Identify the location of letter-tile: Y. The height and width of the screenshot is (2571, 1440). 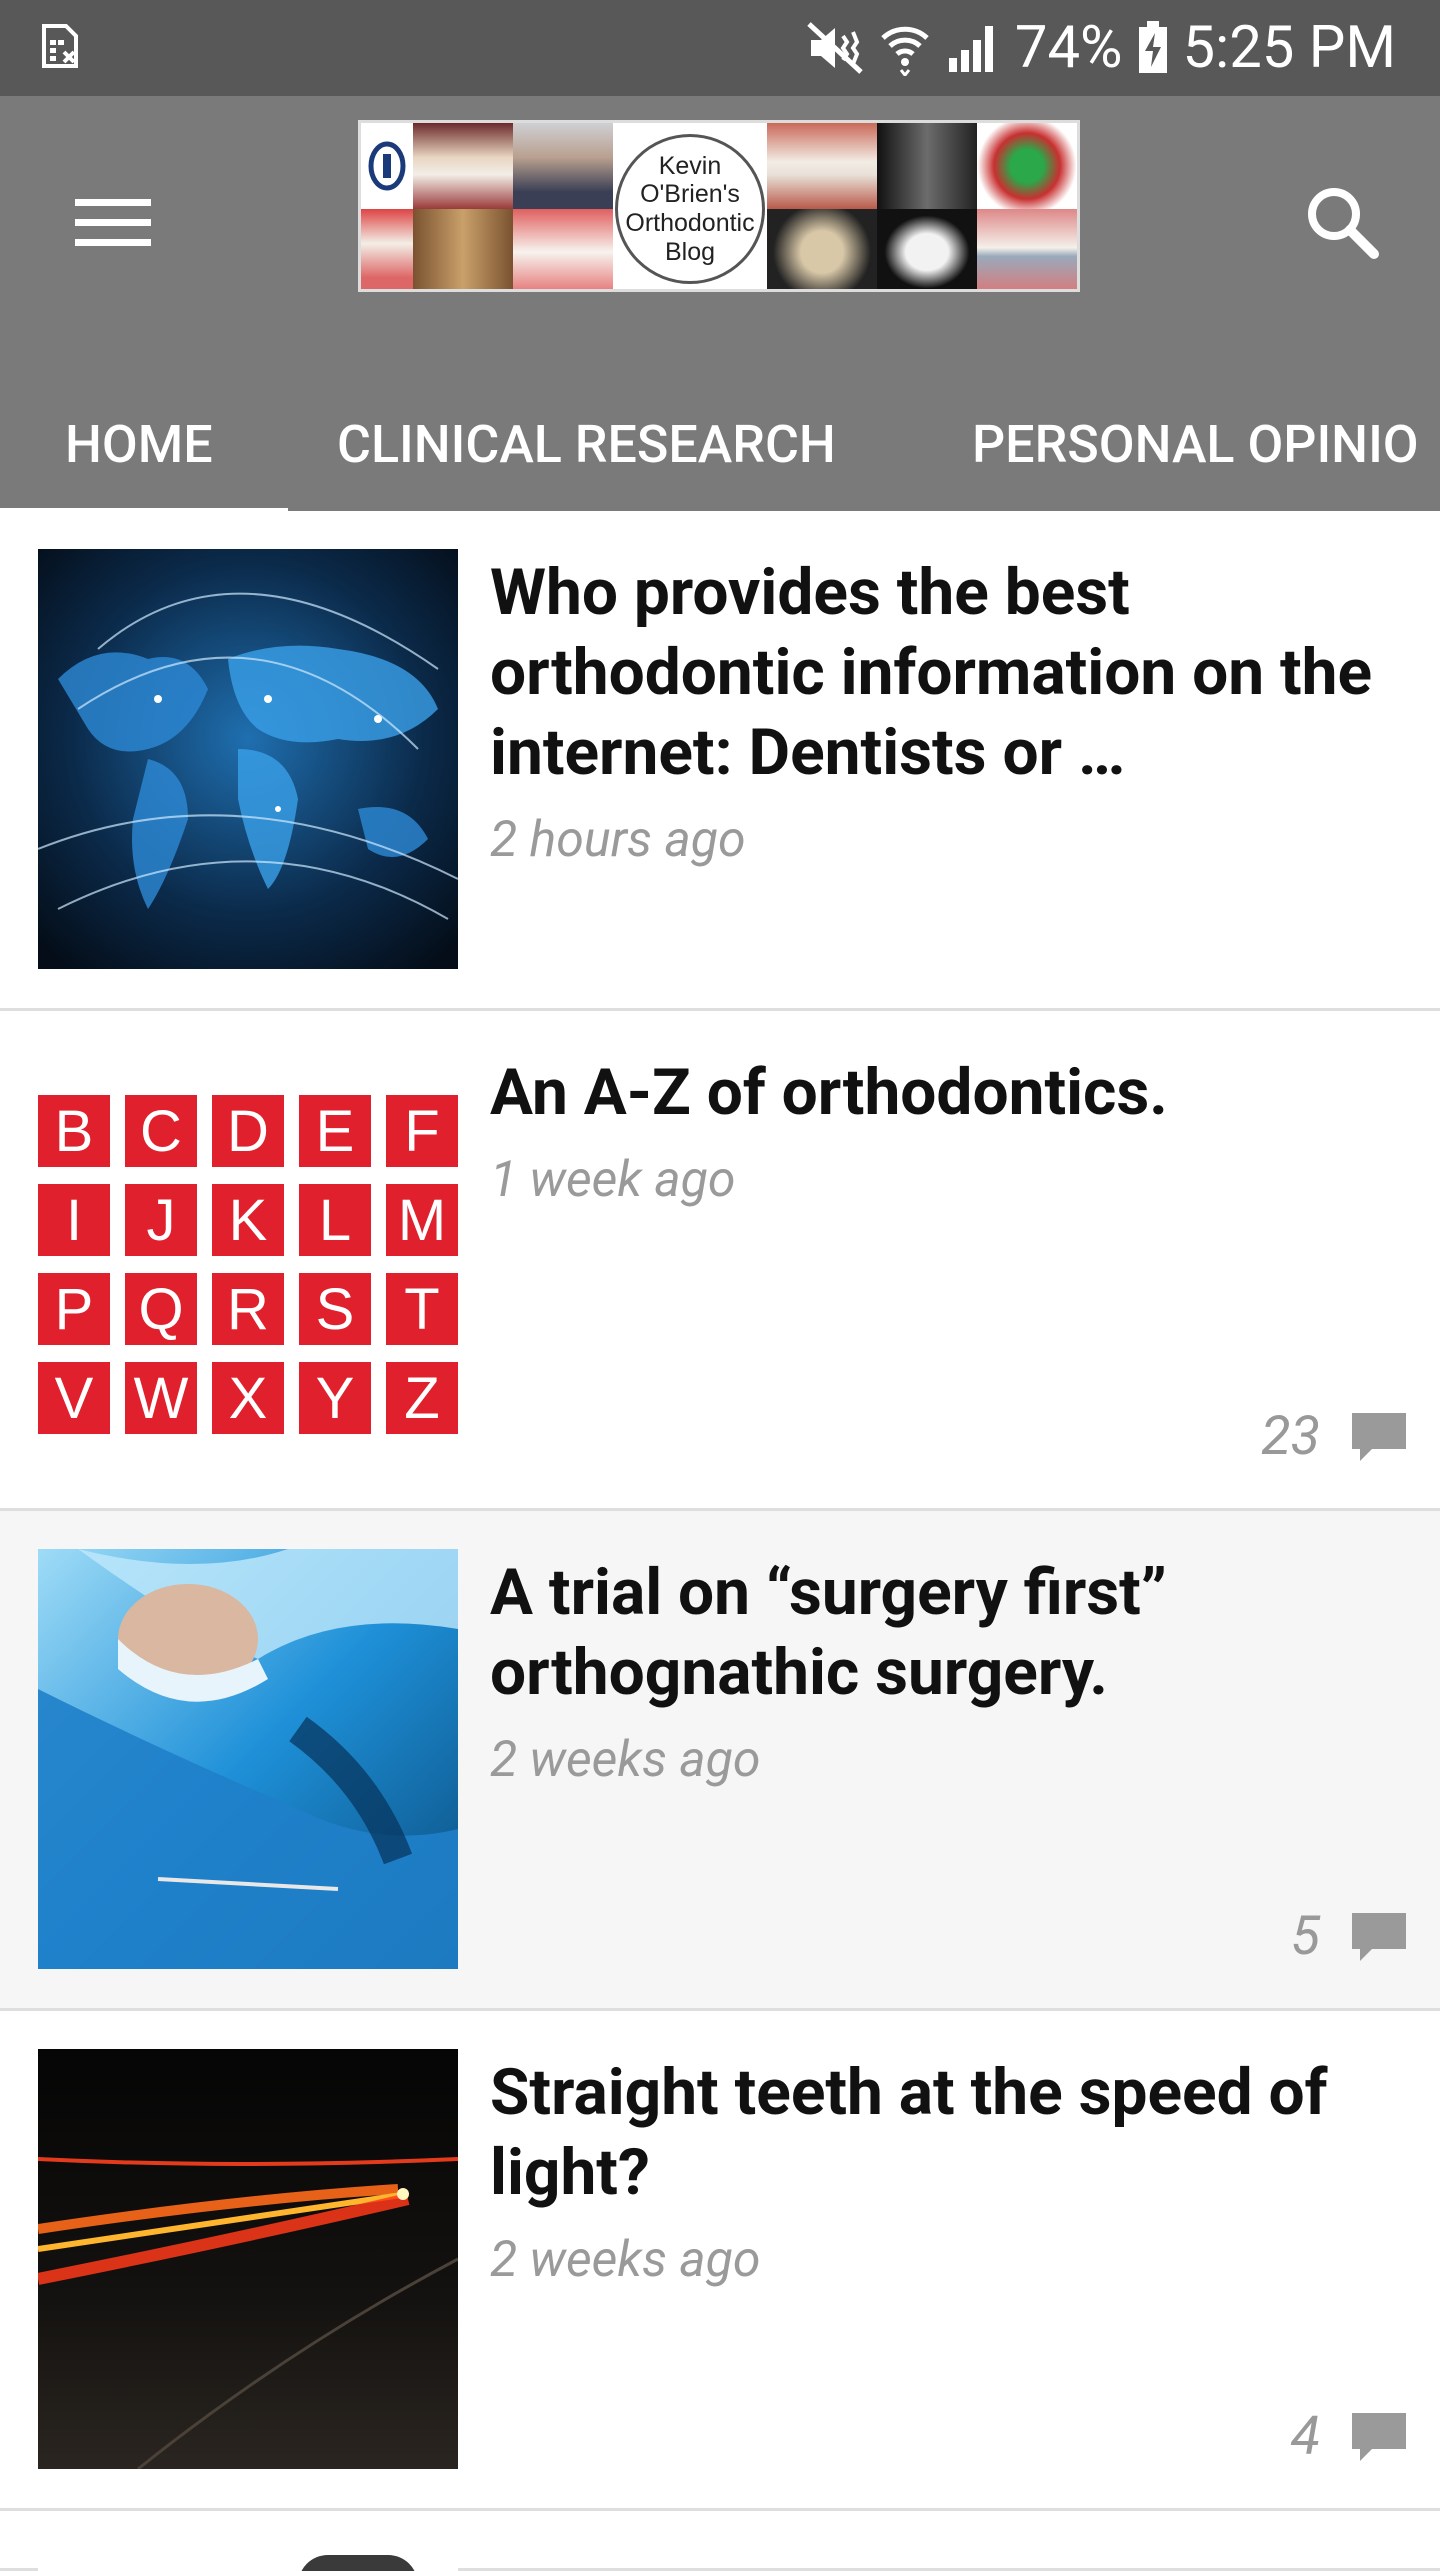
(335, 1398).